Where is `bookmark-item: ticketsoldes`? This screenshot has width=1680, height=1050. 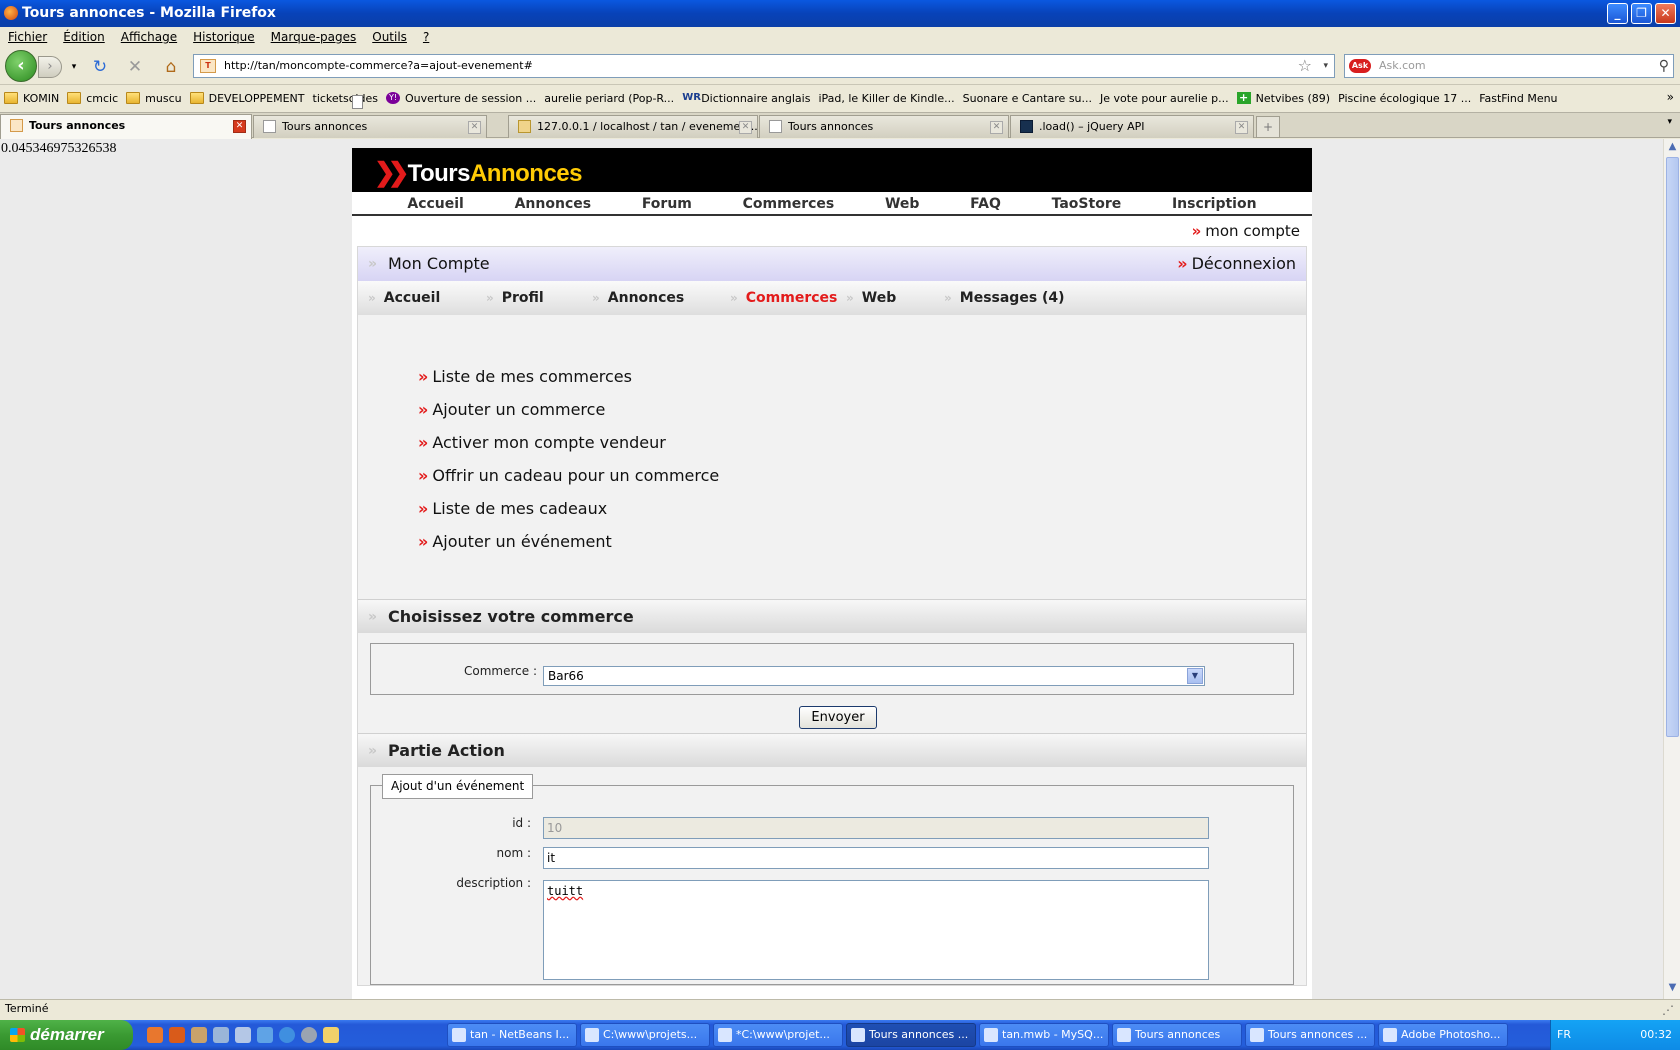 bookmark-item: ticketsoldes is located at coordinates (345, 100).